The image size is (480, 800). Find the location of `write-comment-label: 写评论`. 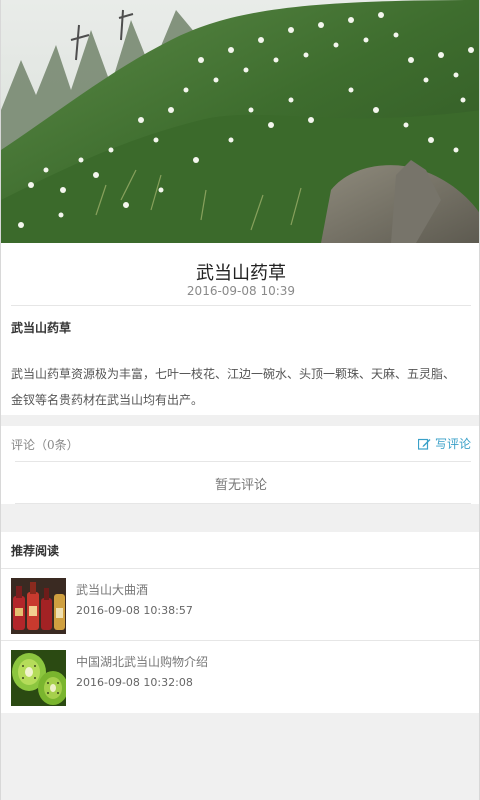

write-comment-label: 写评论 is located at coordinates (452, 444).